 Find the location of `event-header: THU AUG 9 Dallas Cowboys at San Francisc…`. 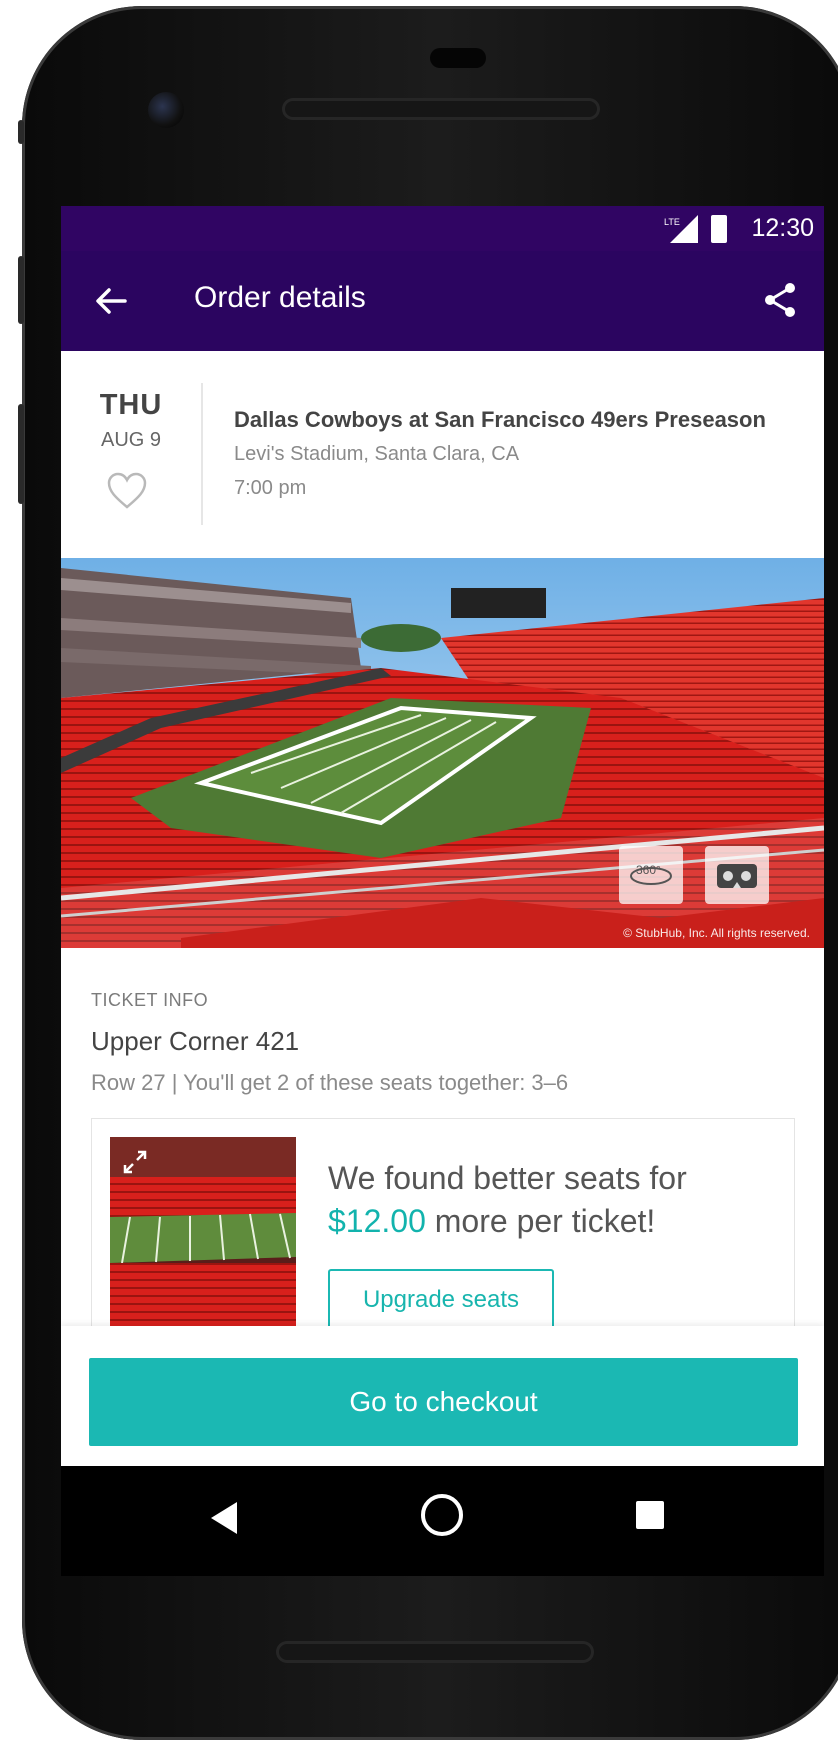

event-header: THU AUG 9 Dallas Cowboys at San Francisc… is located at coordinates (442, 454).